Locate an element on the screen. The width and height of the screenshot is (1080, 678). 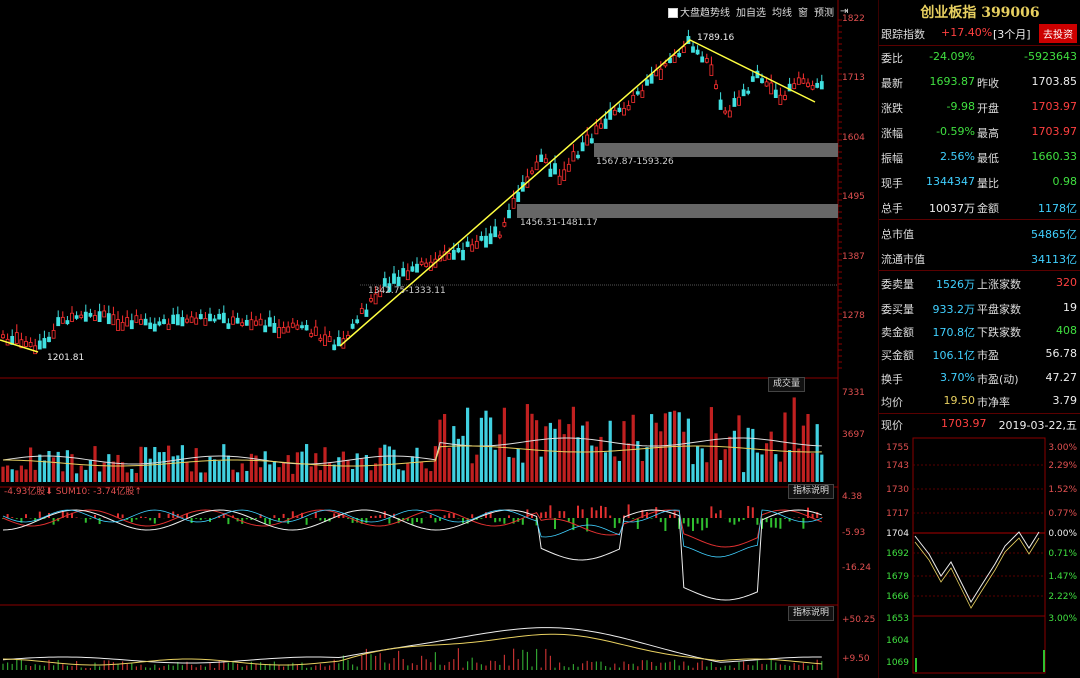
indicator-help-button-2: 指标说明 is located at coordinates (811, 613).